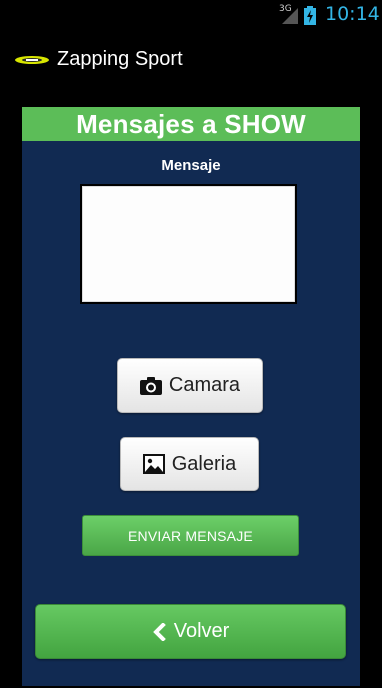 The height and width of the screenshot is (688, 382). What do you see at coordinates (204, 463) in the screenshot?
I see `gallery-button-label: Galeria` at bounding box center [204, 463].